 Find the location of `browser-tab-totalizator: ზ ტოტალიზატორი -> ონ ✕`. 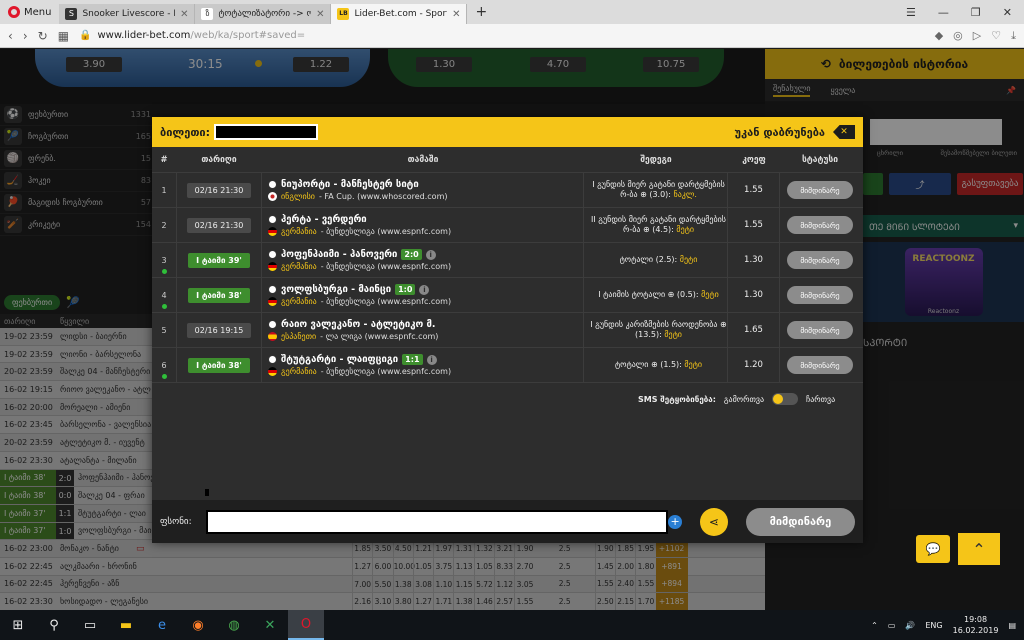

browser-tab-totalizator: ზ ტოტალიზატორი -> ონ ✕ is located at coordinates (263, 14).